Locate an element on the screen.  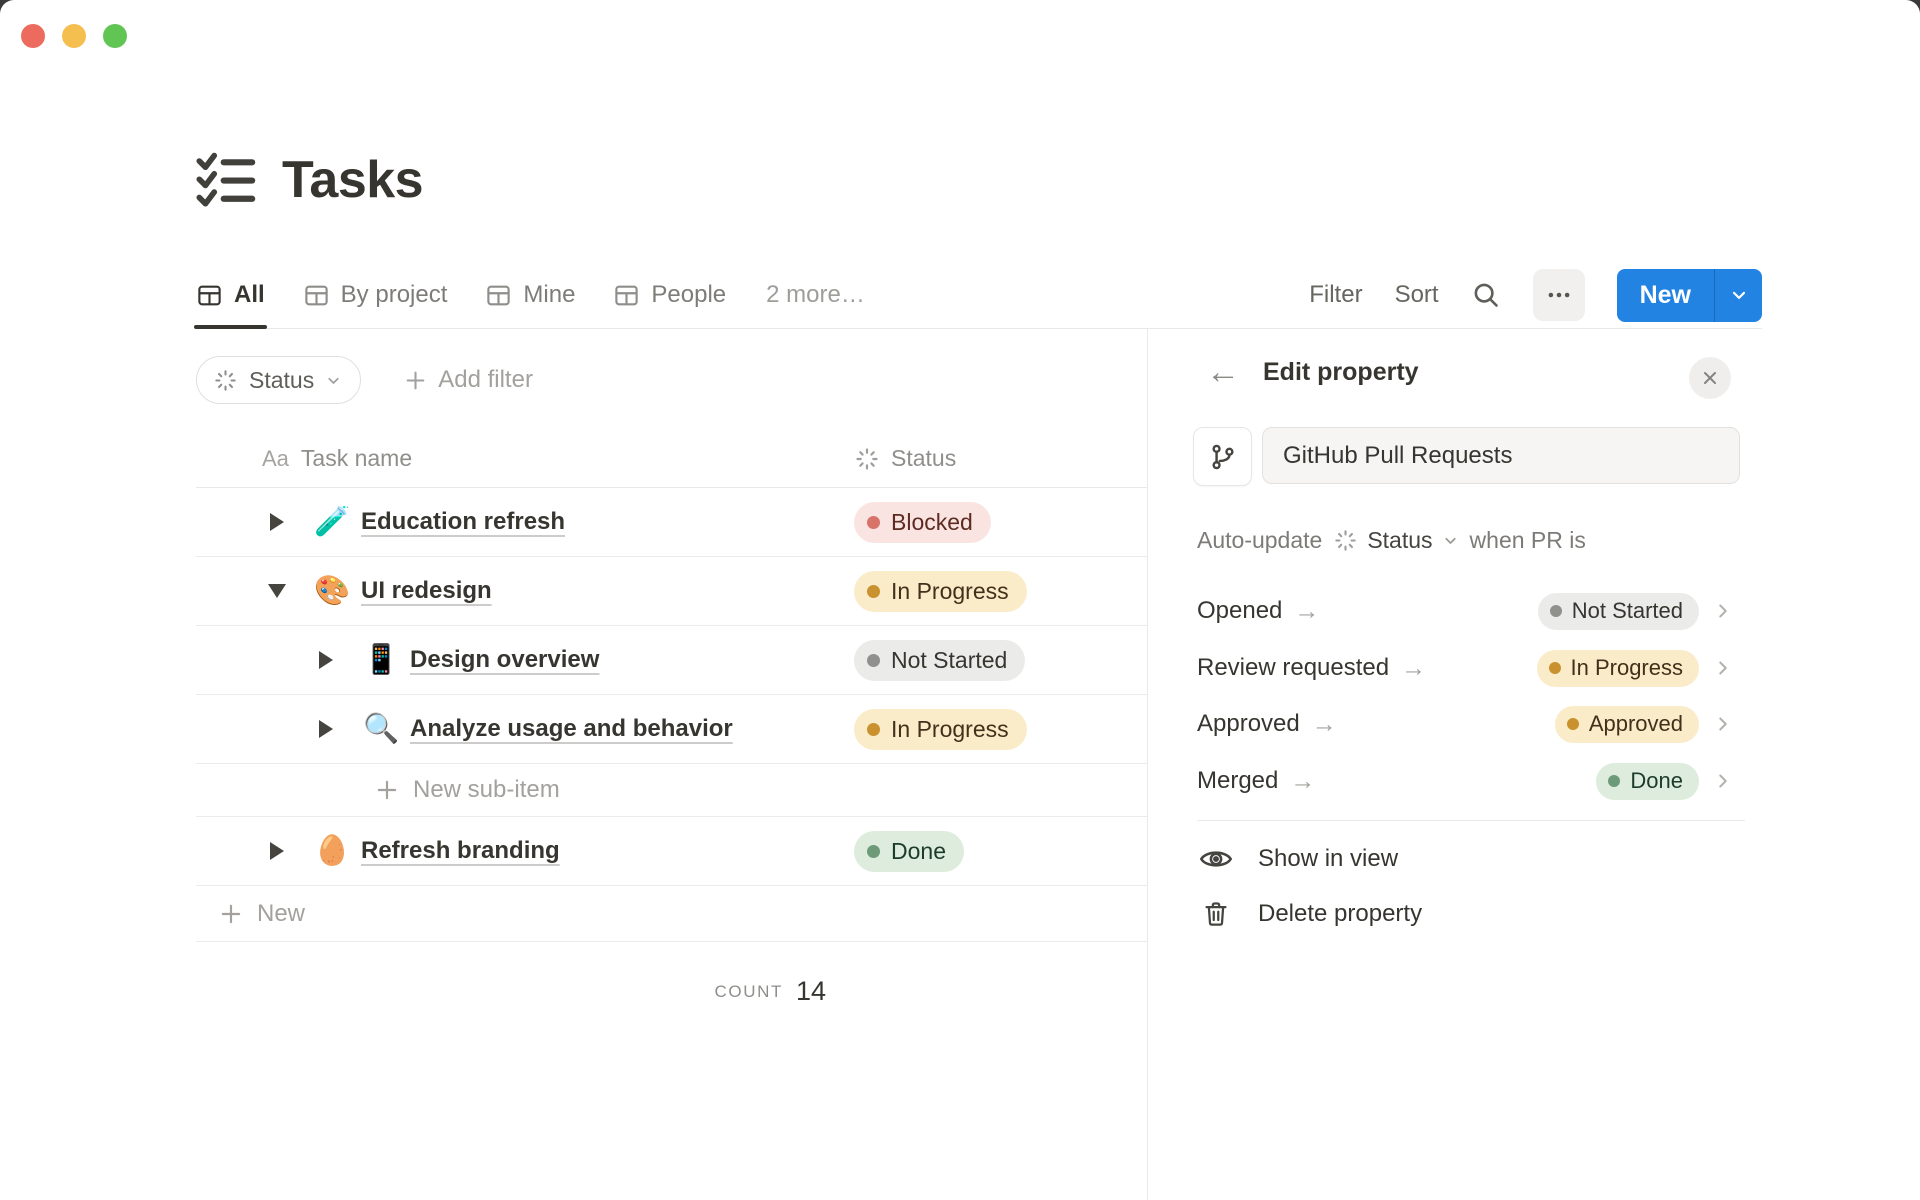
pr-event-label: Review requested is located at coordinates (1293, 667).